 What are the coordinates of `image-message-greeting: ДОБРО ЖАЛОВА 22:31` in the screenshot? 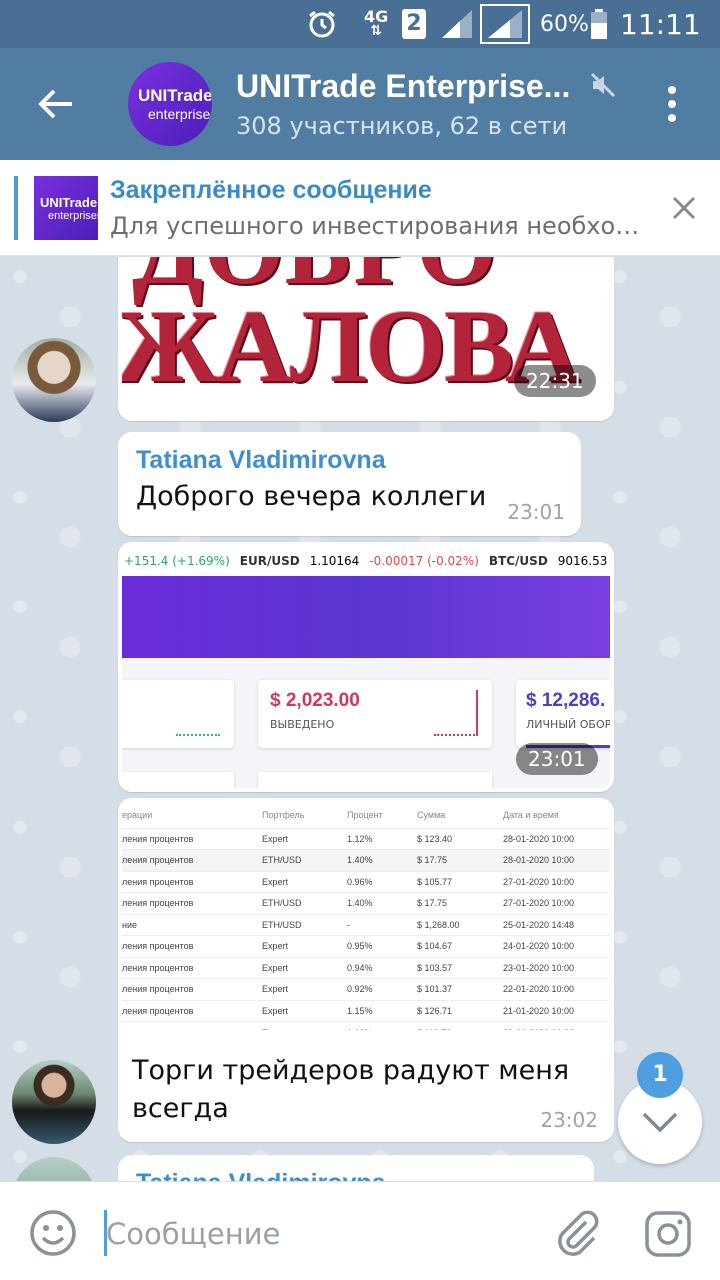 It's located at (366, 339).